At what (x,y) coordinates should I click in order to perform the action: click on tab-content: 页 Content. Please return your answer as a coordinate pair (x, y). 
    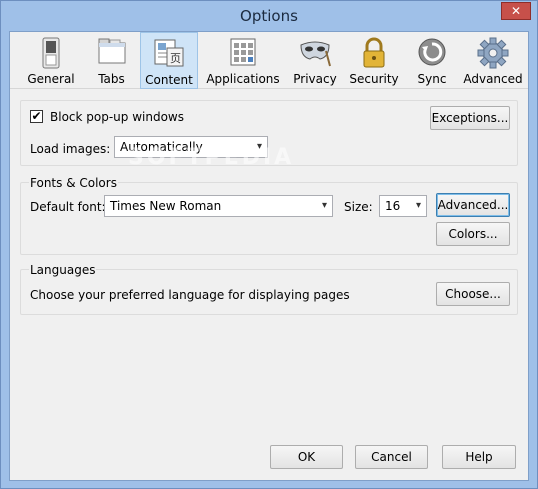
    Looking at the image, I should click on (169, 60).